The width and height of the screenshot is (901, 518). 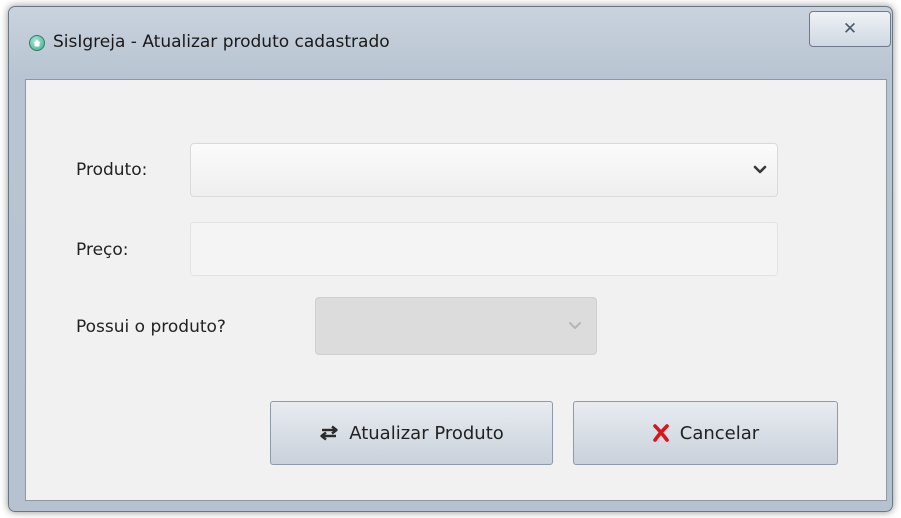 I want to click on produto-combobox, so click(x=484, y=170).